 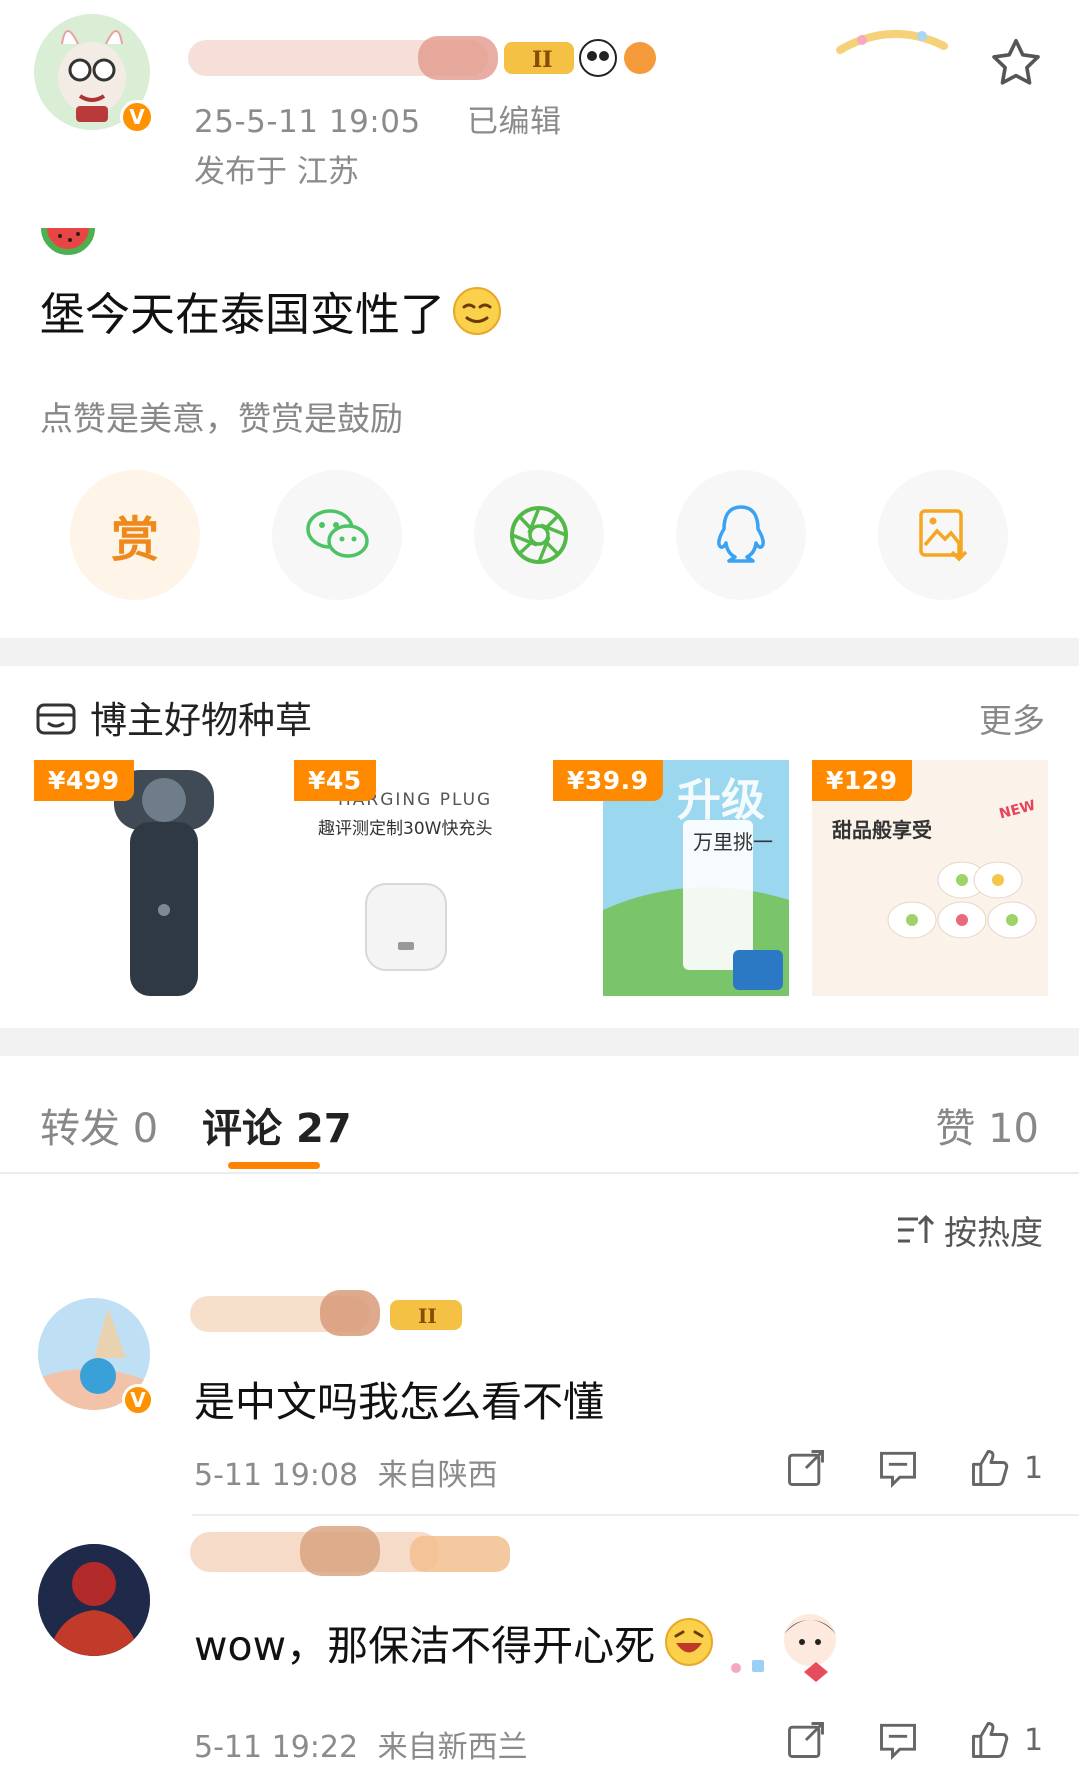 I want to click on product-card-milk: 万里挑一 升级 ¥39.9, so click(x=671, y=878).